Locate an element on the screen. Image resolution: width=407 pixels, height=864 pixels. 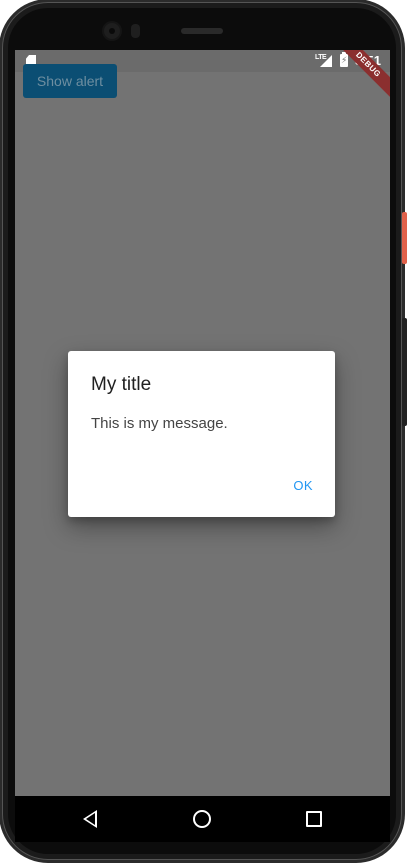
show-alert-button: Show alert is located at coordinates (70, 81).